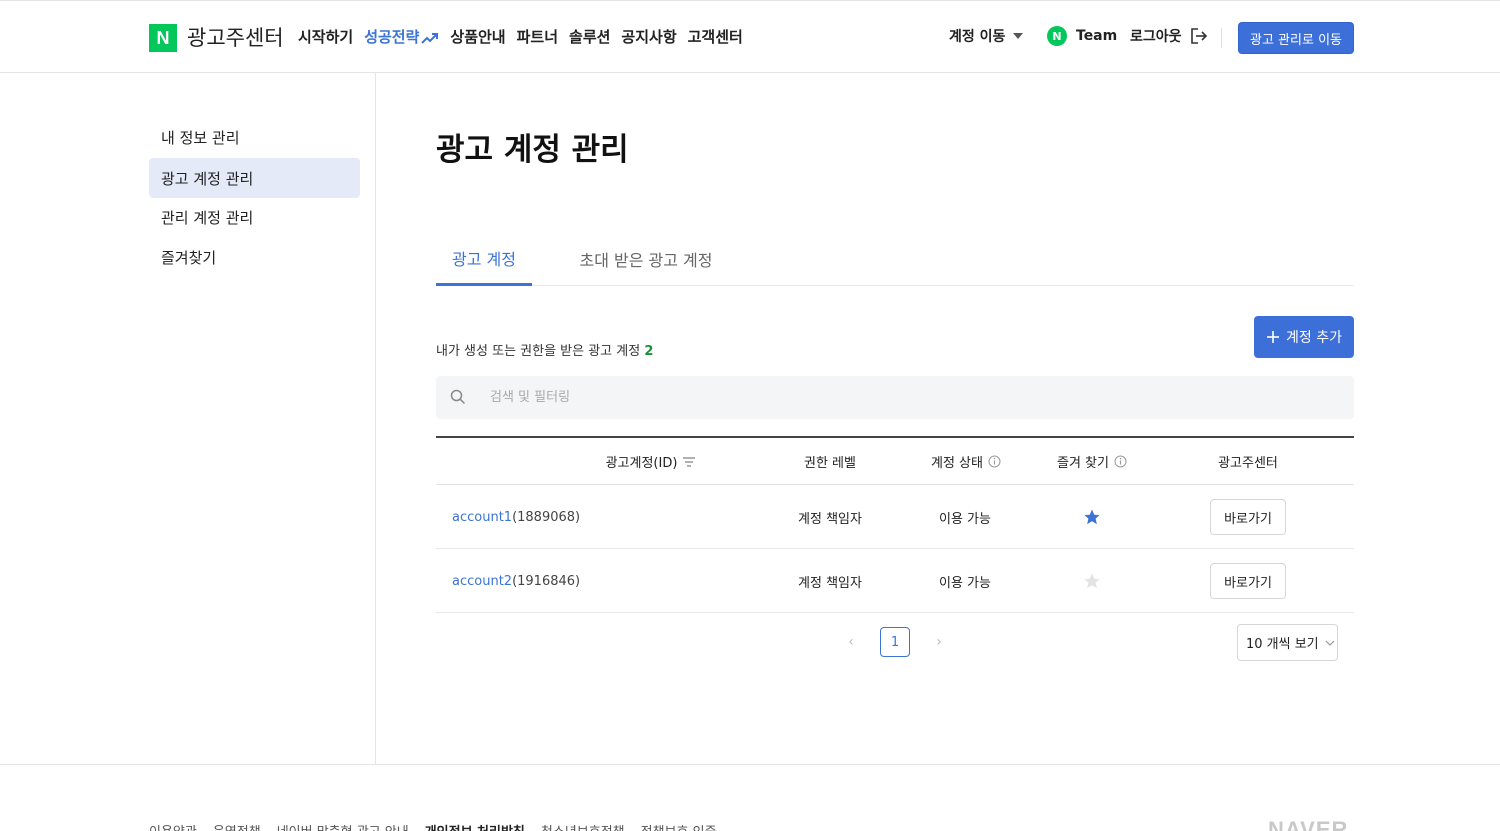 This screenshot has width=1500, height=831. Describe the element at coordinates (482, 517) in the screenshot. I see `account-link: account1` at that location.